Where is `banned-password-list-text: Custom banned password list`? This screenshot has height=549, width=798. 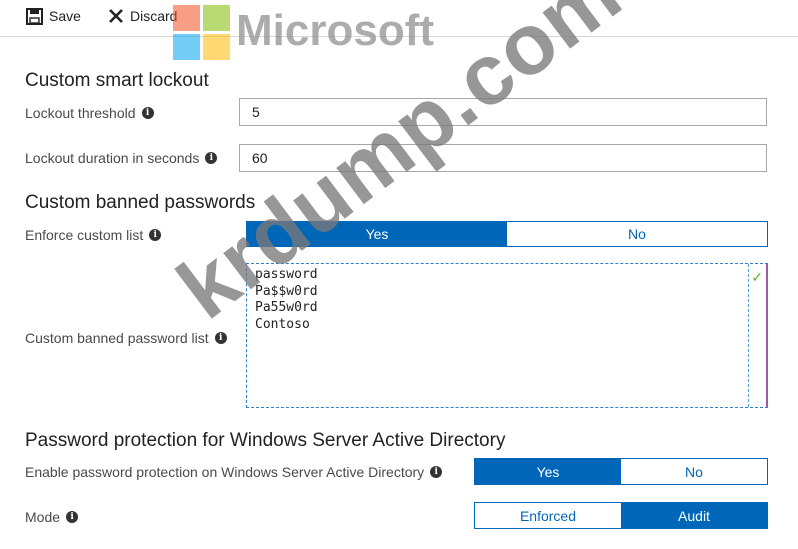 banned-password-list-text: Custom banned password list is located at coordinates (117, 338).